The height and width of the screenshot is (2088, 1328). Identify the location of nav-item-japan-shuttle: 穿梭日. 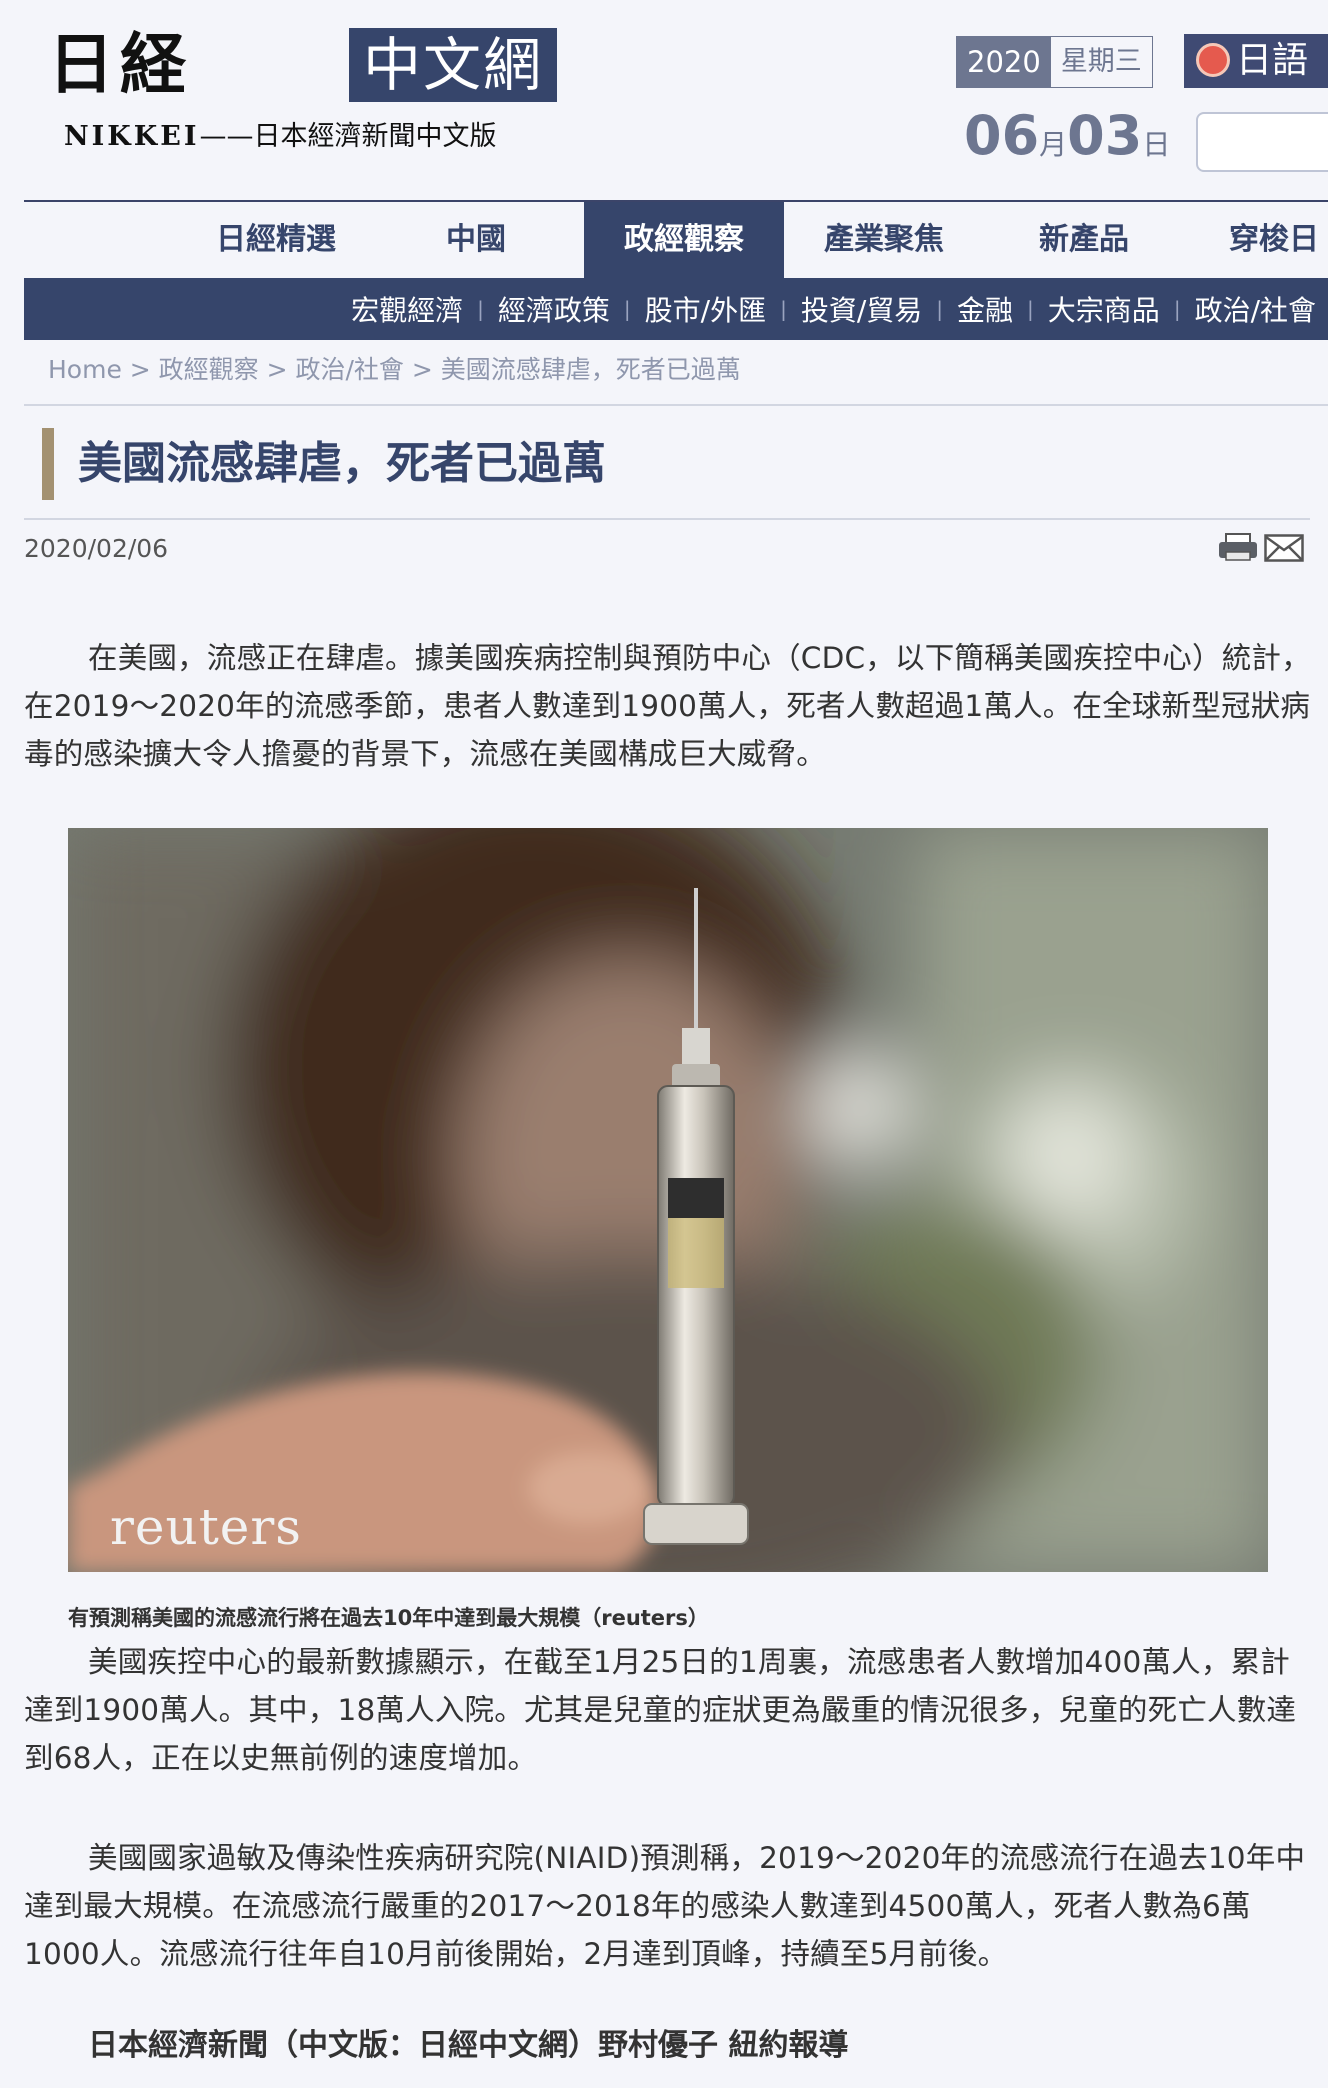
(1256, 240).